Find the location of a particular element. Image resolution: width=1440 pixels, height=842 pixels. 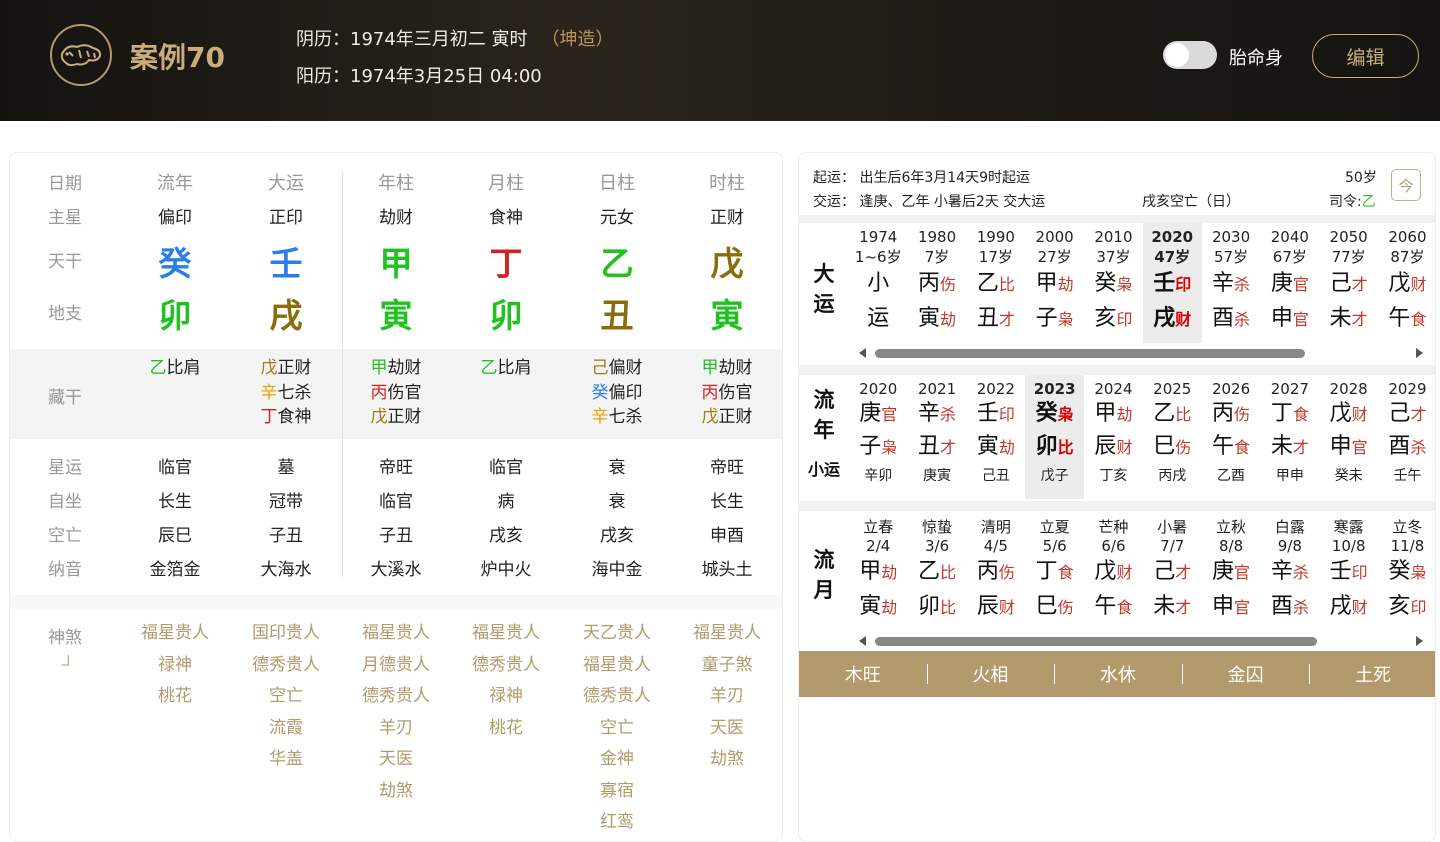

branch-god: 官 is located at coordinates (1300, 319).